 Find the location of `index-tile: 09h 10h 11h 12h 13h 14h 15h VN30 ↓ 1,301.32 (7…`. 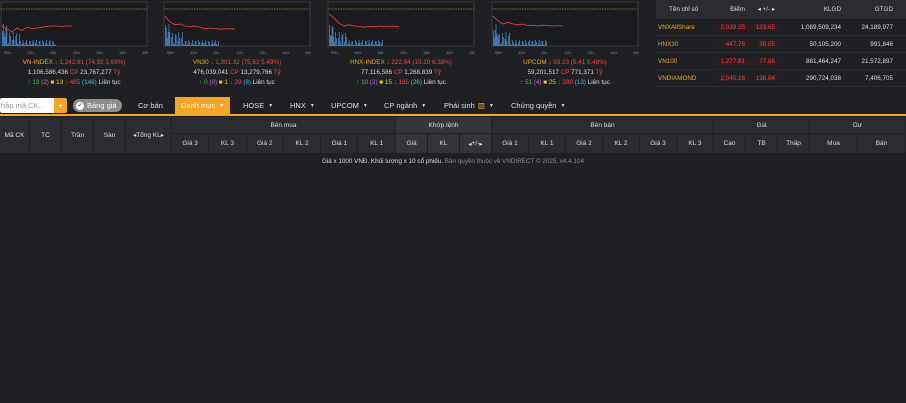

index-tile: 09h 10h 11h 12h 13h 14h 15h VN30 ↓ 1,301.32 (7… is located at coordinates (237, 45).